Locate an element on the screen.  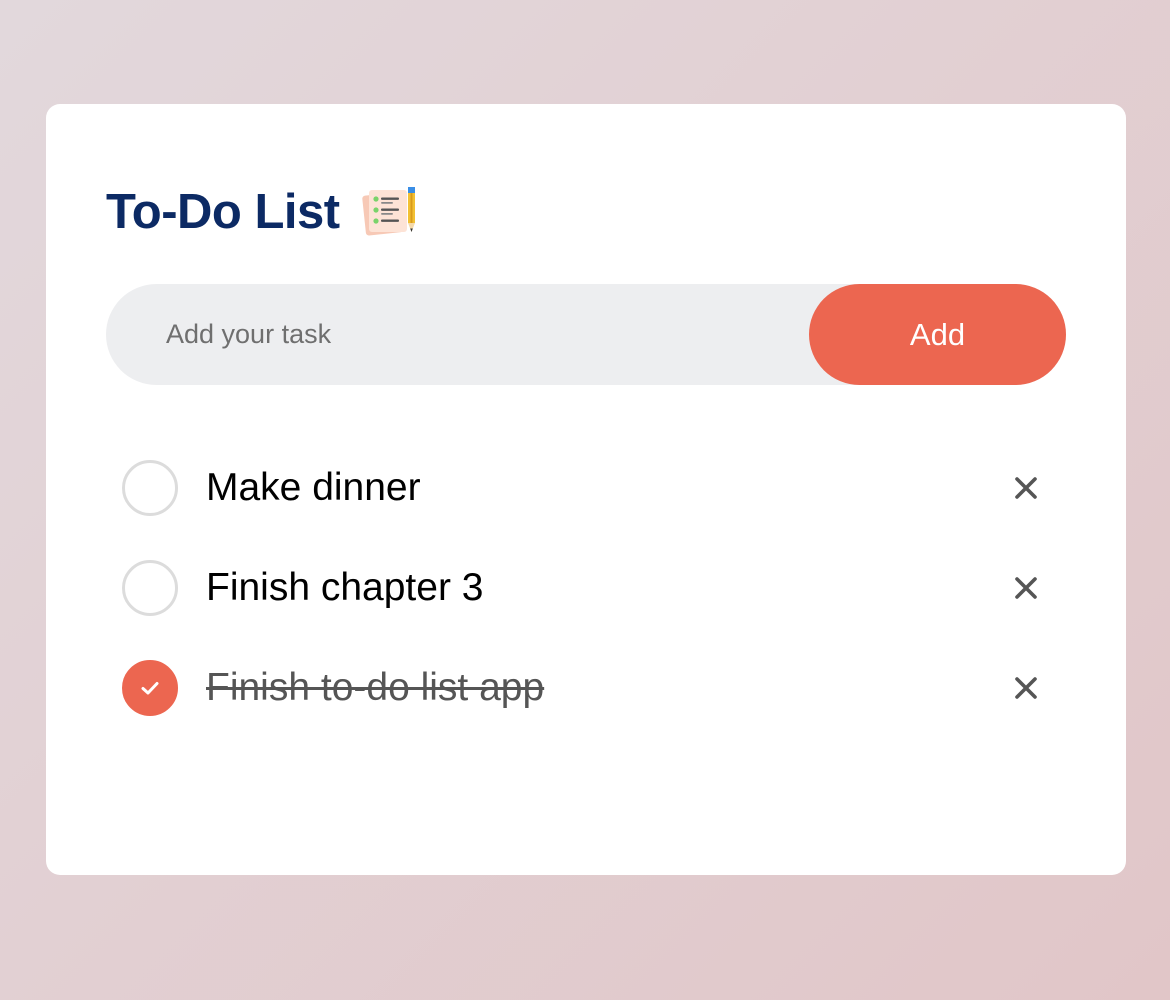
list-item: Finish chapter 3 is located at coordinates (586, 588).